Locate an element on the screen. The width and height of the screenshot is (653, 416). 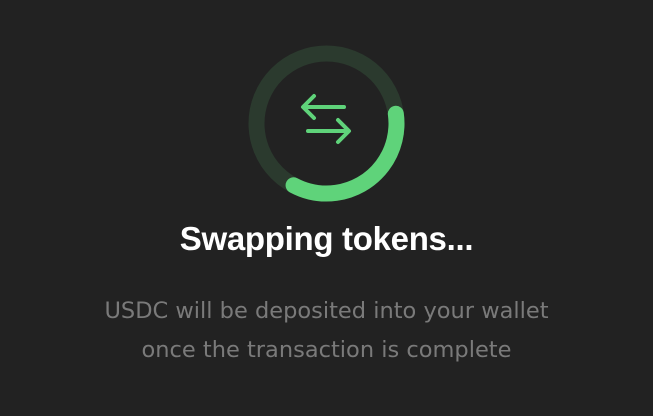
status-description-line: USDC will be deposited into your wallet is located at coordinates (326, 311).